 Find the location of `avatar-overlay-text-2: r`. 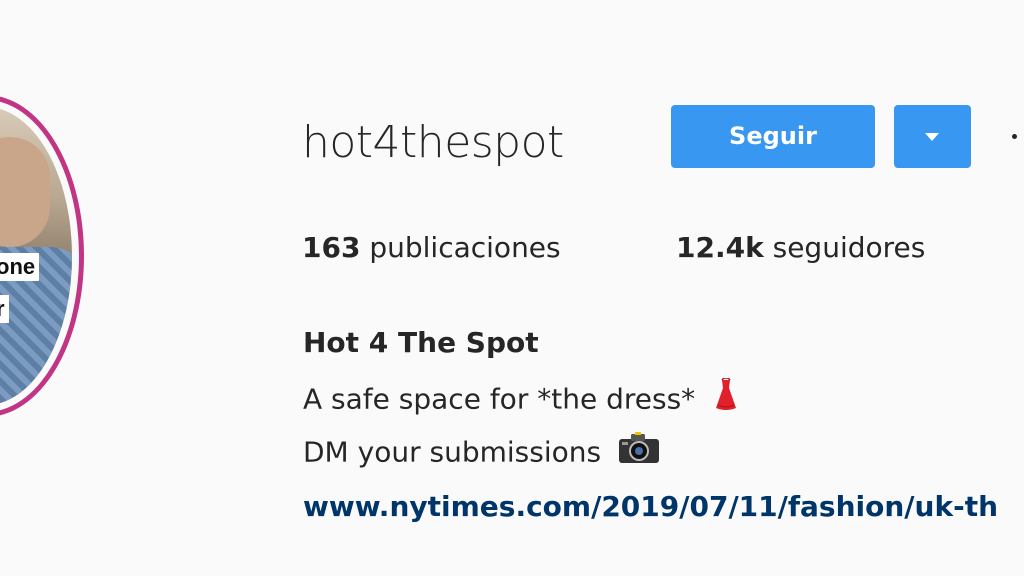

avatar-overlay-text-2: r is located at coordinates (4, 309).